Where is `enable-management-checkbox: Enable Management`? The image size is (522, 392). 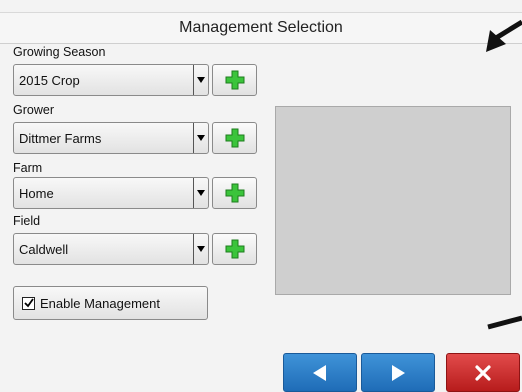 enable-management-checkbox: Enable Management is located at coordinates (110, 303).